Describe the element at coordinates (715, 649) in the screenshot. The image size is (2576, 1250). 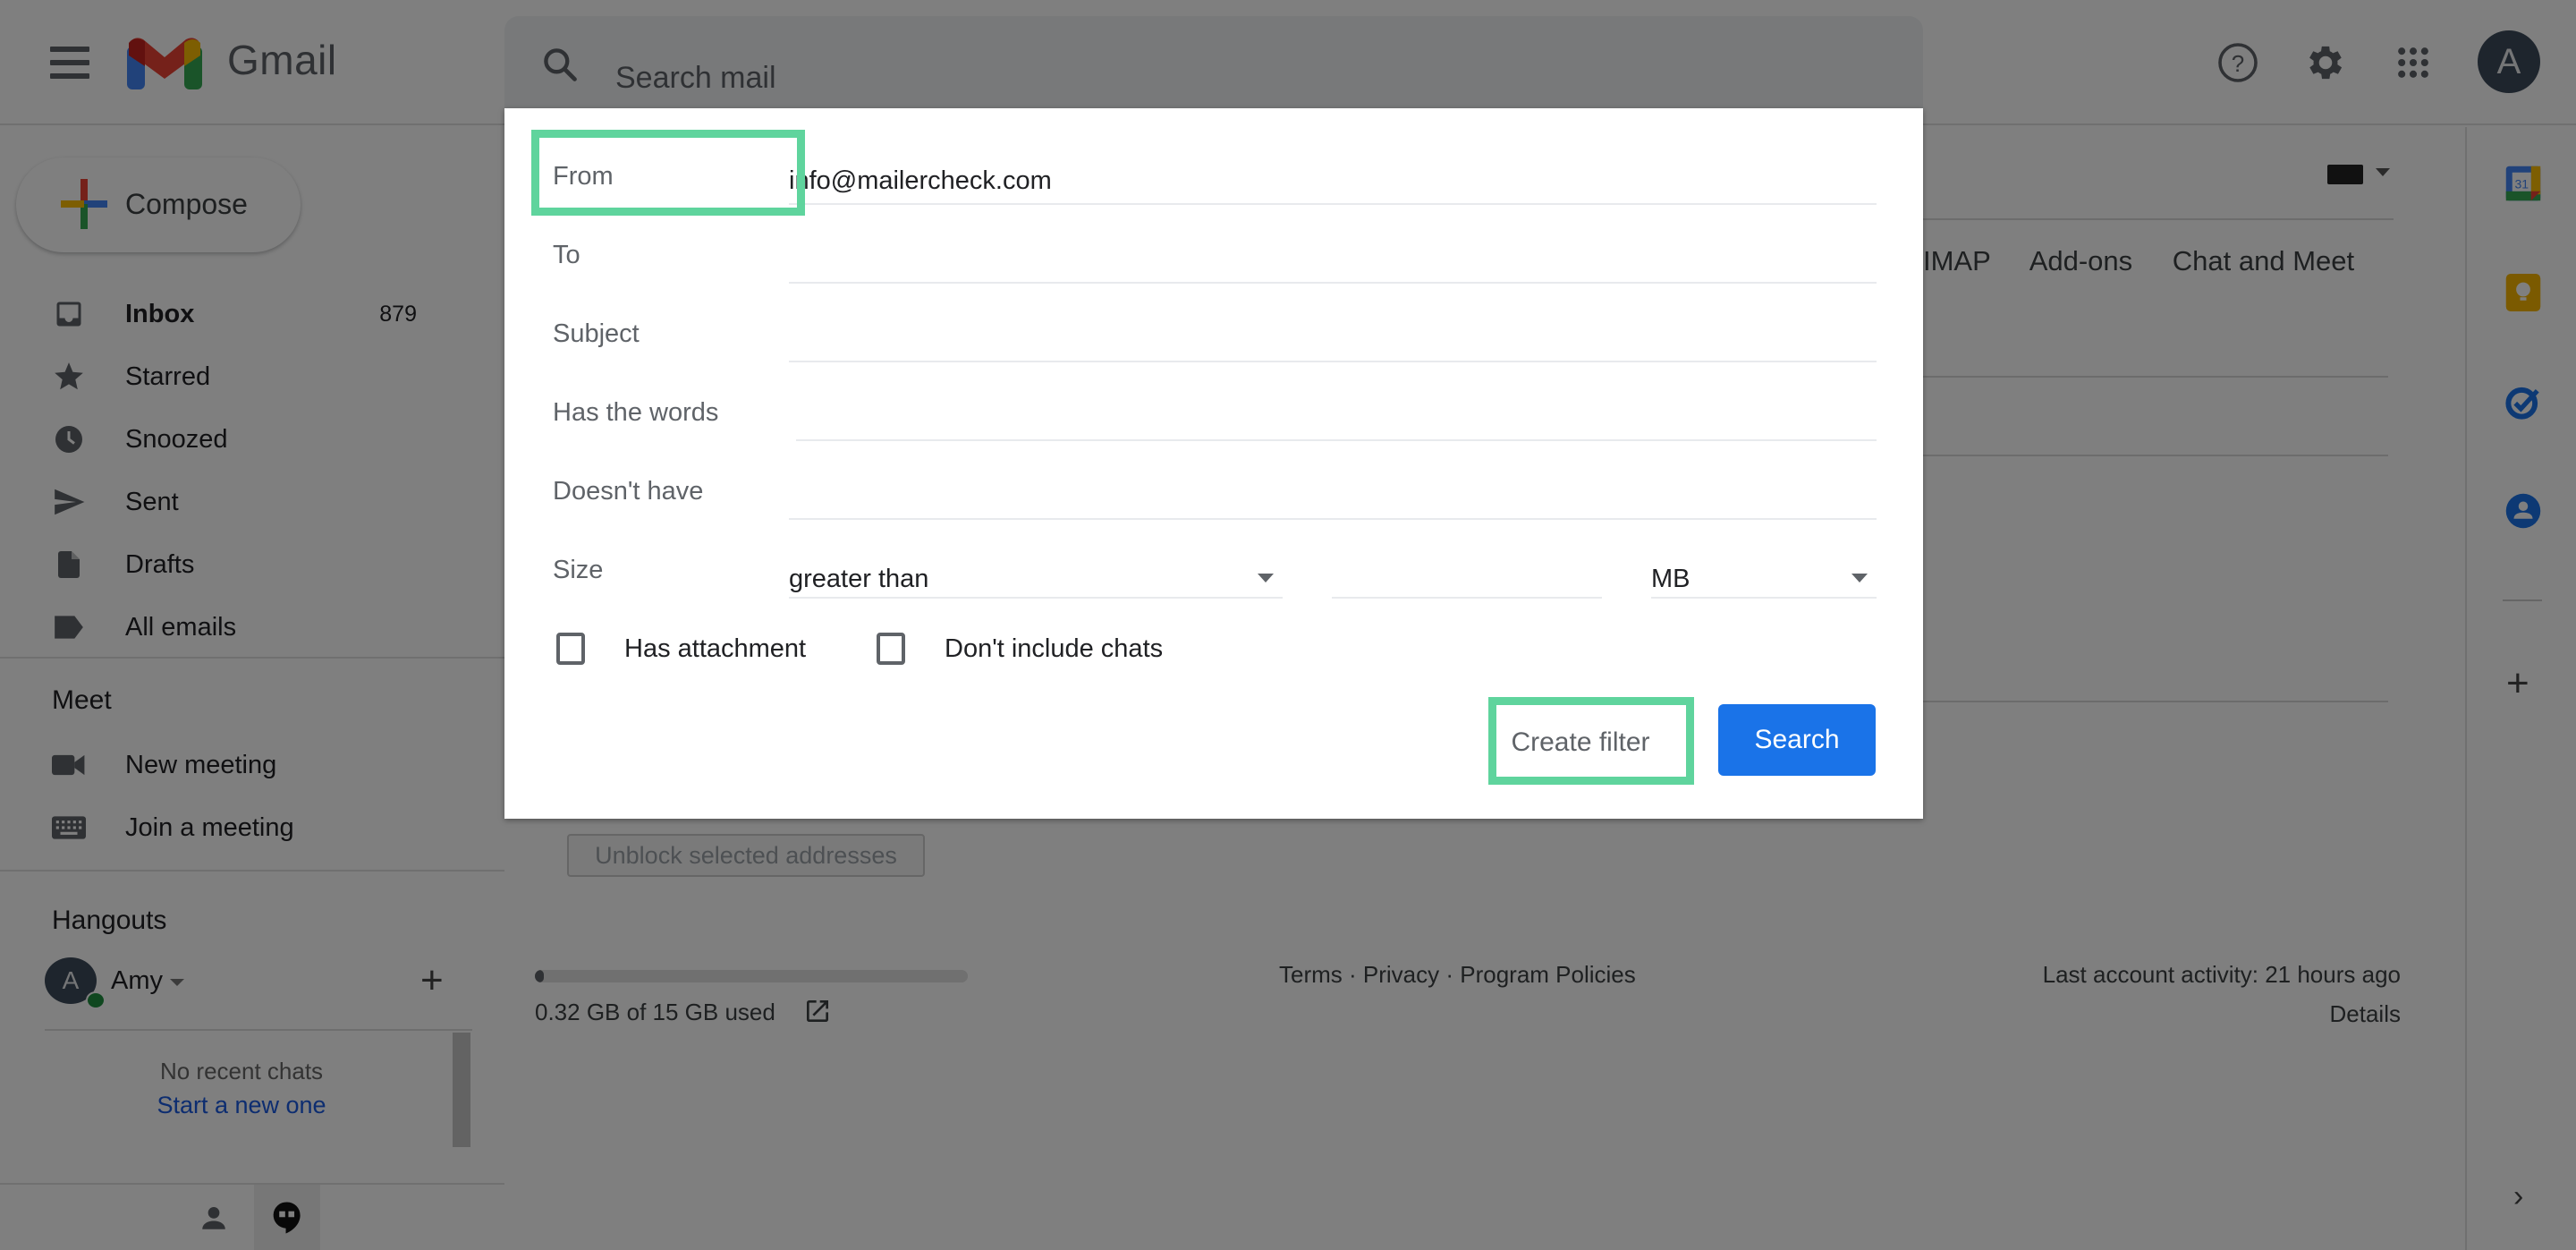
I see `has-attachment-label: Has attachment` at that location.